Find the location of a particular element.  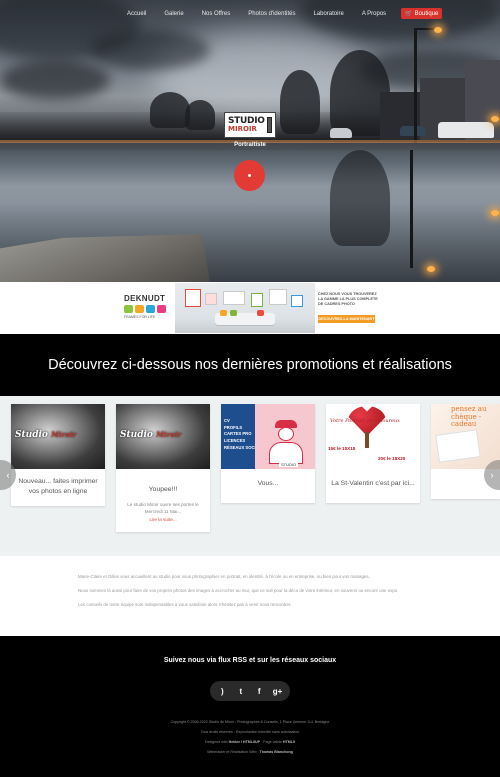

card-image: pensez au chèque -cadeau is located at coordinates (465, 436).